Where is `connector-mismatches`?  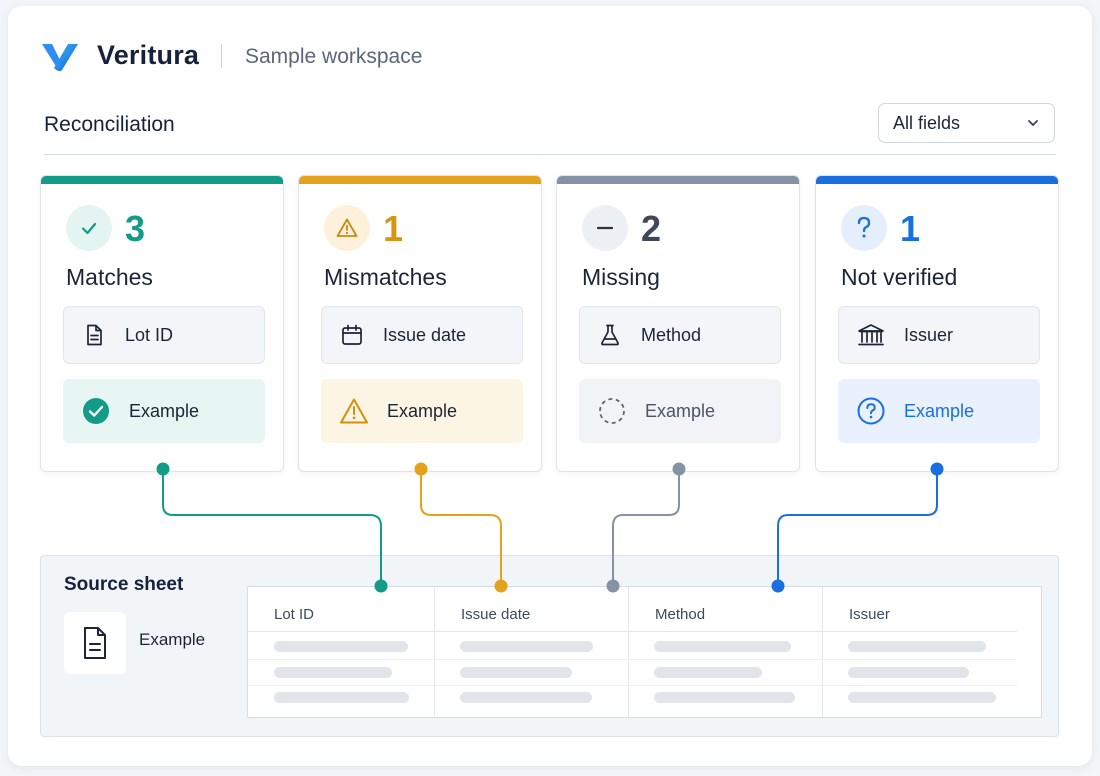 connector-mismatches is located at coordinates (461, 527).